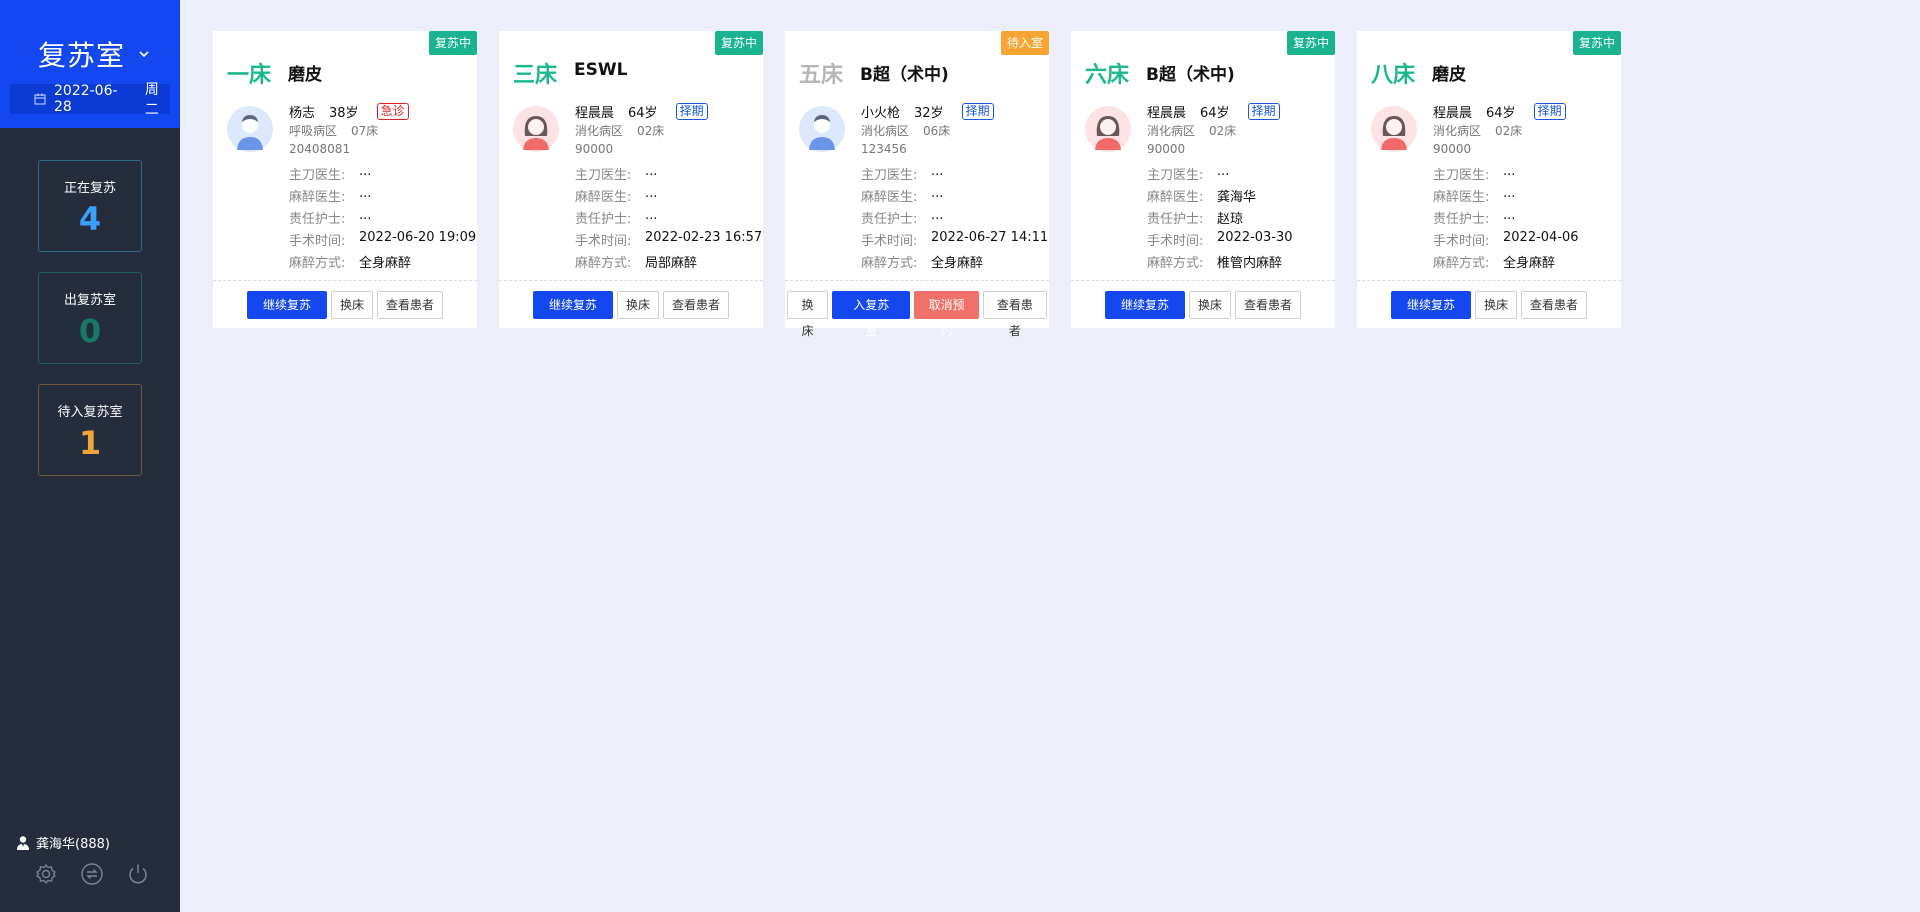  Describe the element at coordinates (40, 99) in the screenshot. I see `calendar-icon` at that location.